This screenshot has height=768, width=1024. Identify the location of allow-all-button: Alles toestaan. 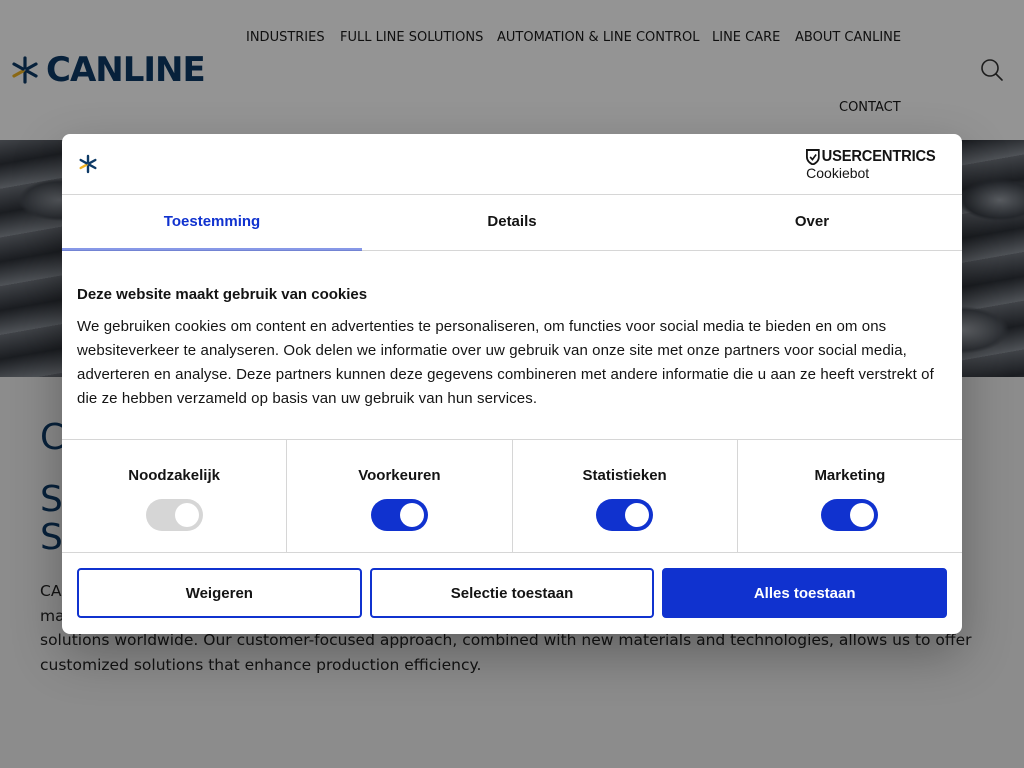
(805, 593).